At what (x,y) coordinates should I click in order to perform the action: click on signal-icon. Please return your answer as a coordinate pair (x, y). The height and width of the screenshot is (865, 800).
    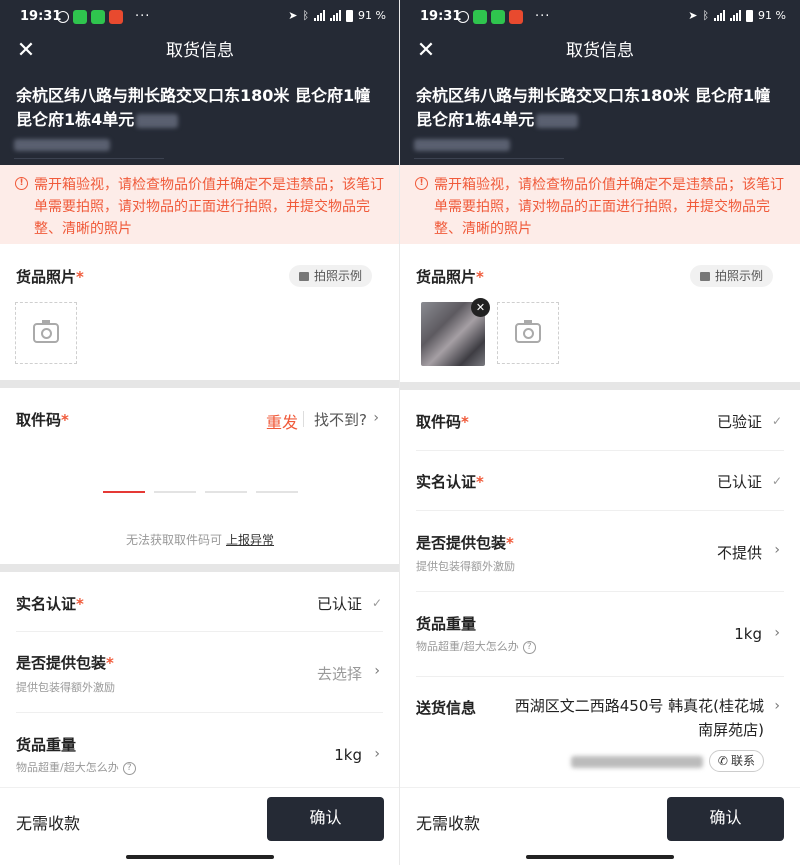
    Looking at the image, I should click on (720, 15).